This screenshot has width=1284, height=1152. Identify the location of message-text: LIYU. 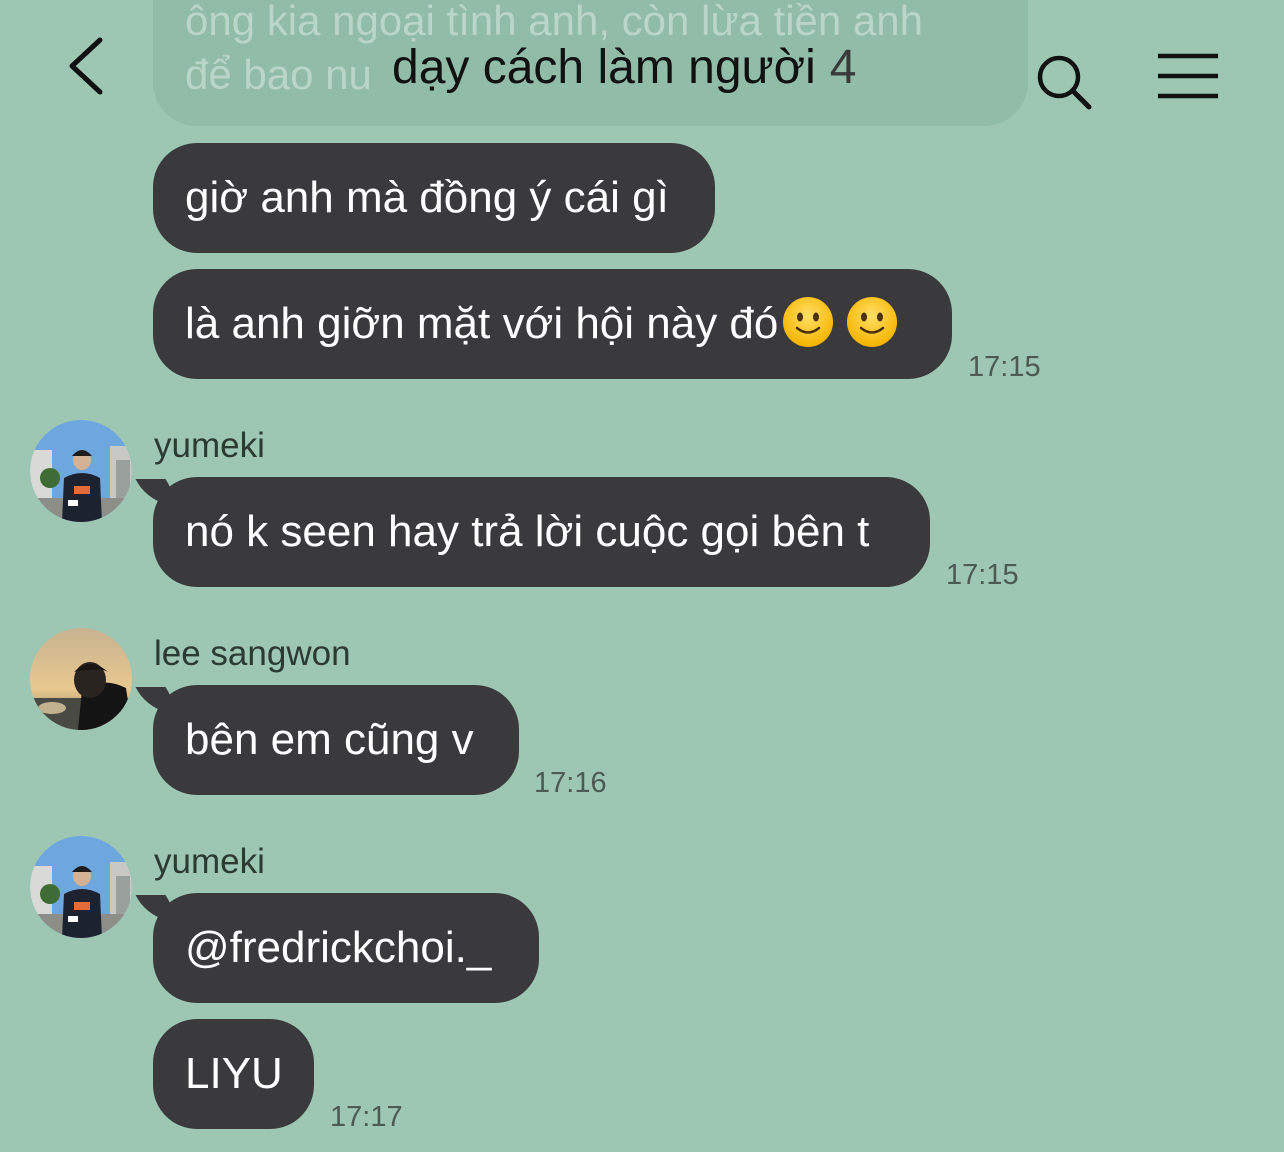
(234, 1073).